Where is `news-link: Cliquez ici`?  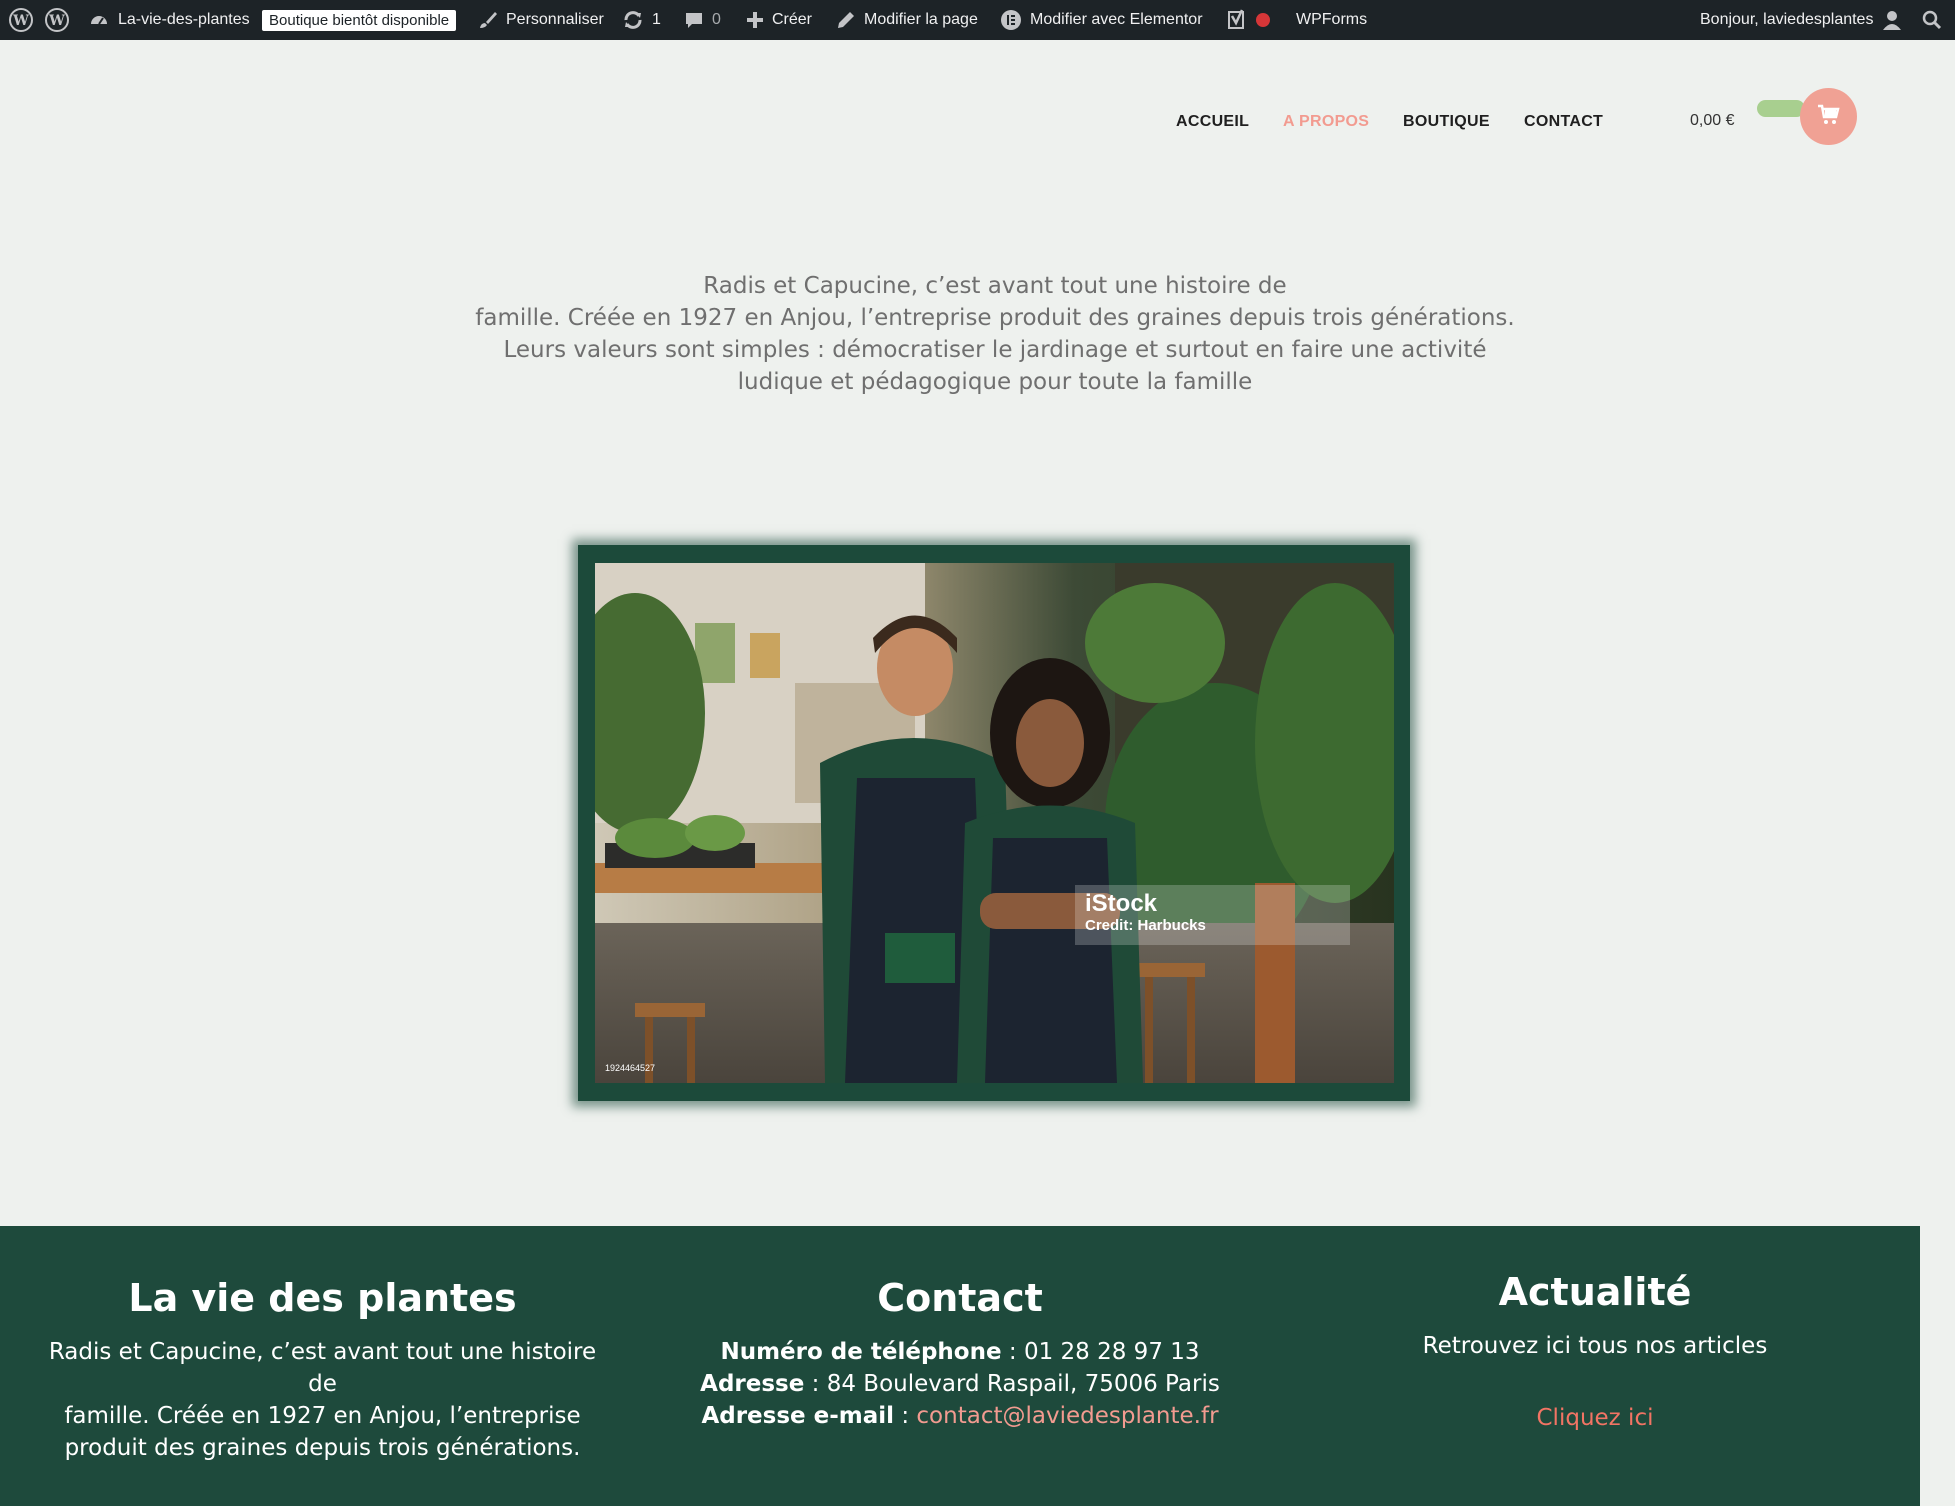
news-link: Cliquez ici is located at coordinates (1595, 1418).